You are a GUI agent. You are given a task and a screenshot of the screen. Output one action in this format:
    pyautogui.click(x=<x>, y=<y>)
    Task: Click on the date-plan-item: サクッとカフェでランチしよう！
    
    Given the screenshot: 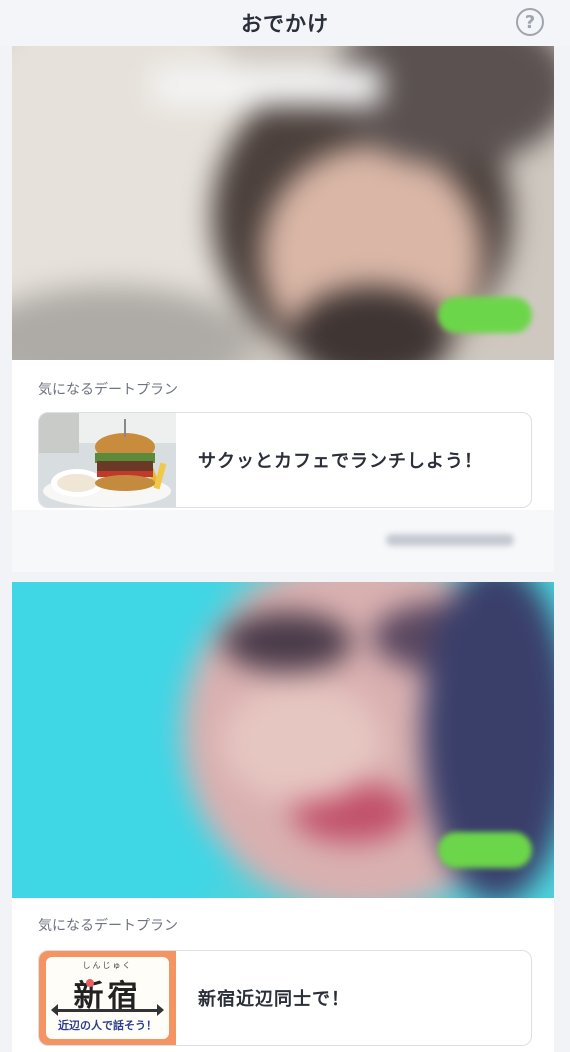 What is the action you would take?
    pyautogui.click(x=285, y=460)
    